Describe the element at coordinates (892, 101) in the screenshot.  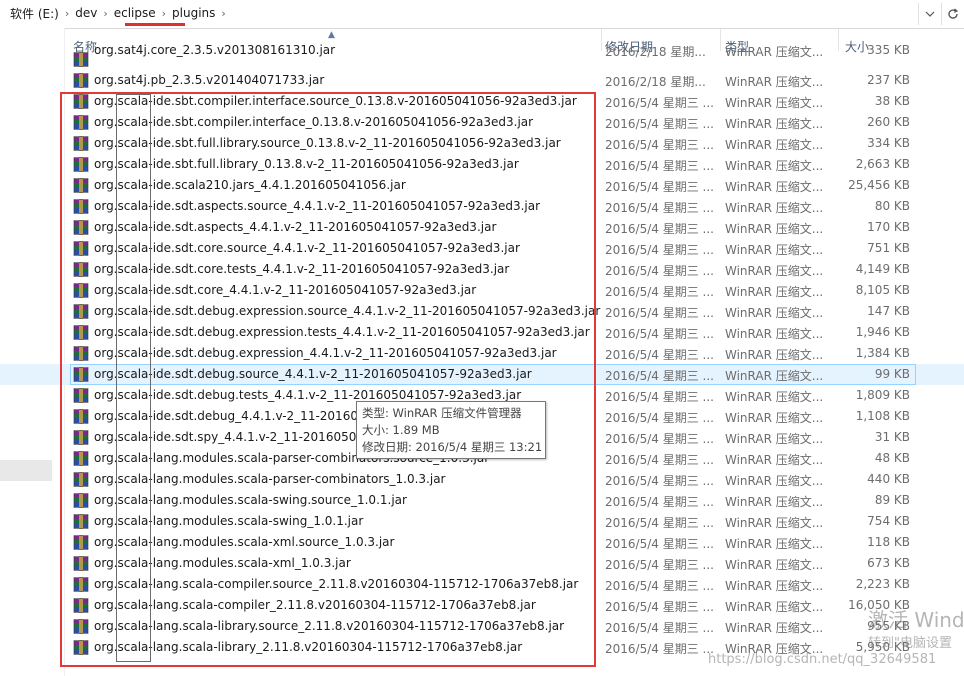
I see `file-size: 38 KB` at that location.